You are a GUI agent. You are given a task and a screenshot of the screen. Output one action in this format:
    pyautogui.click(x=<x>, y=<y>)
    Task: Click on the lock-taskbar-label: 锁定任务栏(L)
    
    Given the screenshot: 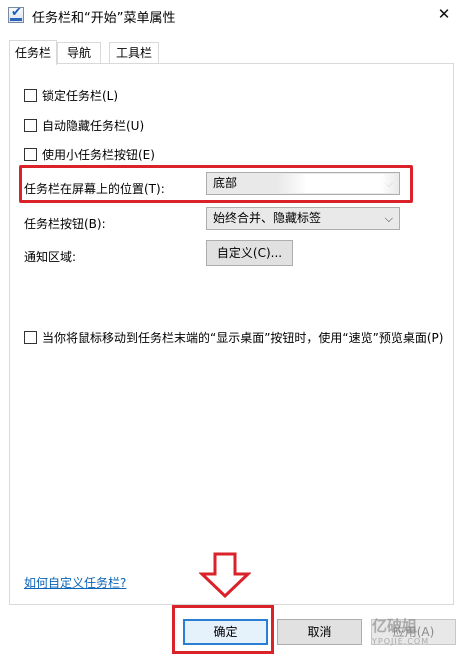 What is the action you would take?
    pyautogui.click(x=80, y=95)
    